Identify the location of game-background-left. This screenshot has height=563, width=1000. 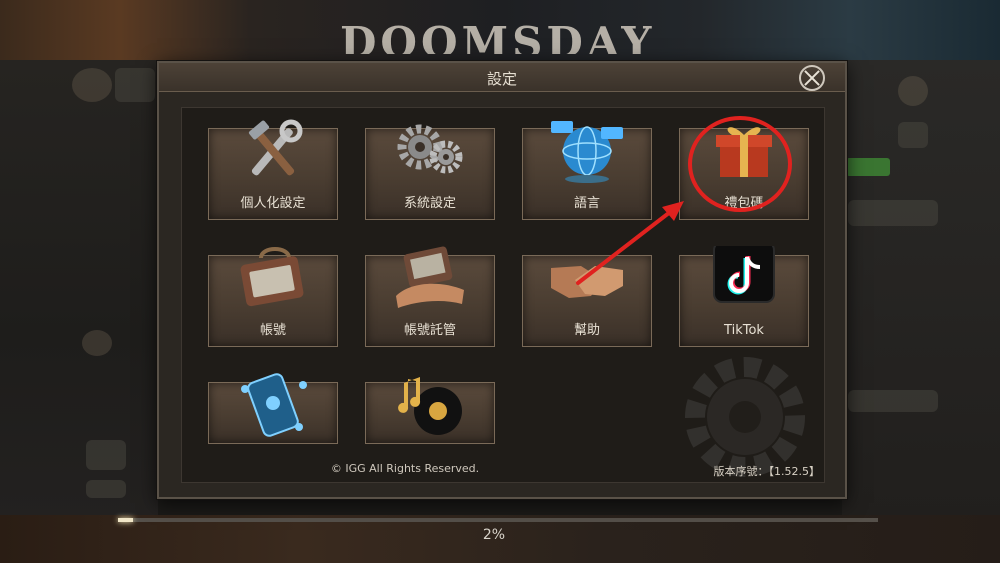
(79, 290).